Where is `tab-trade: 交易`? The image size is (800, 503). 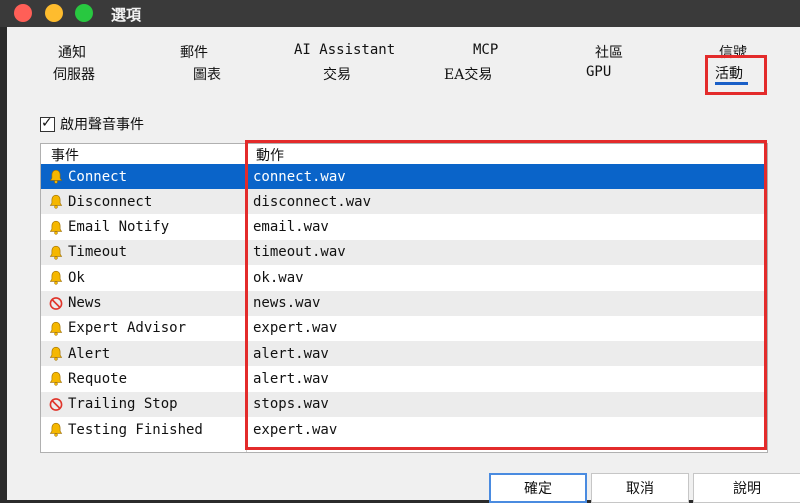
tab-trade: 交易 is located at coordinates (337, 74).